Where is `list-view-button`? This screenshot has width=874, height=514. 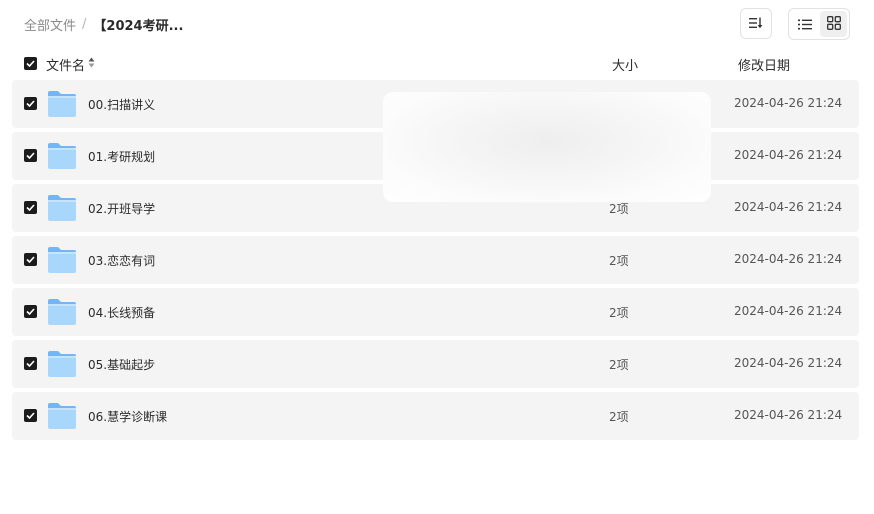
list-view-button is located at coordinates (804, 24).